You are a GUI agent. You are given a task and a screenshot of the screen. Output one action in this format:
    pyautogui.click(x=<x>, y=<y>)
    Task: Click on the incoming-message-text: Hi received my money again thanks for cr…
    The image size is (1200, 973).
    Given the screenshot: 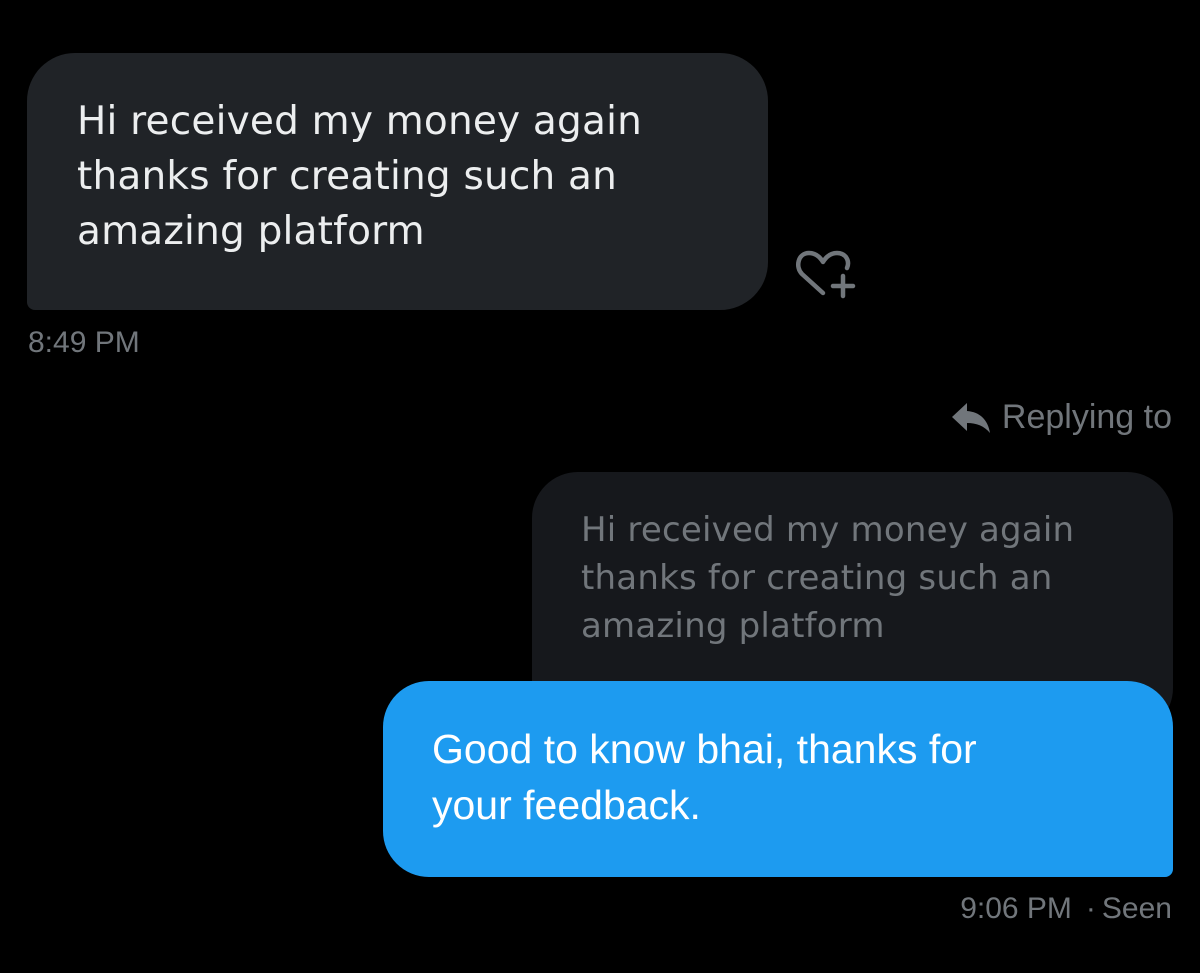 What is the action you would take?
    pyautogui.click(x=360, y=176)
    